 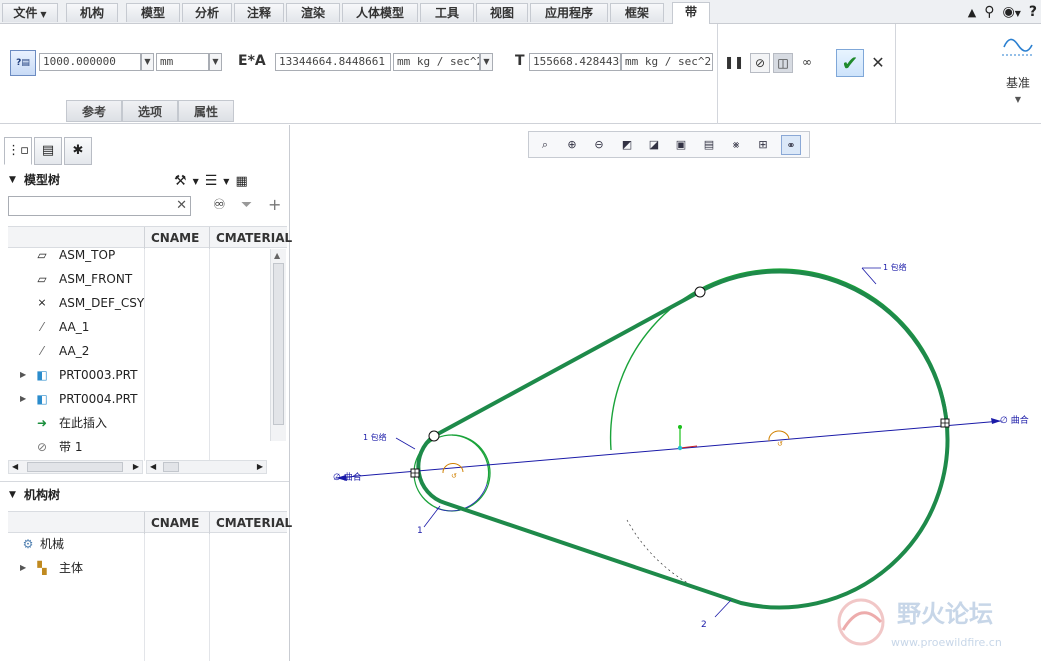 What do you see at coordinates (76, 375) in the screenshot?
I see `tree-item-prt0003: ▶ ◧ PRT0003.PRT` at bounding box center [76, 375].